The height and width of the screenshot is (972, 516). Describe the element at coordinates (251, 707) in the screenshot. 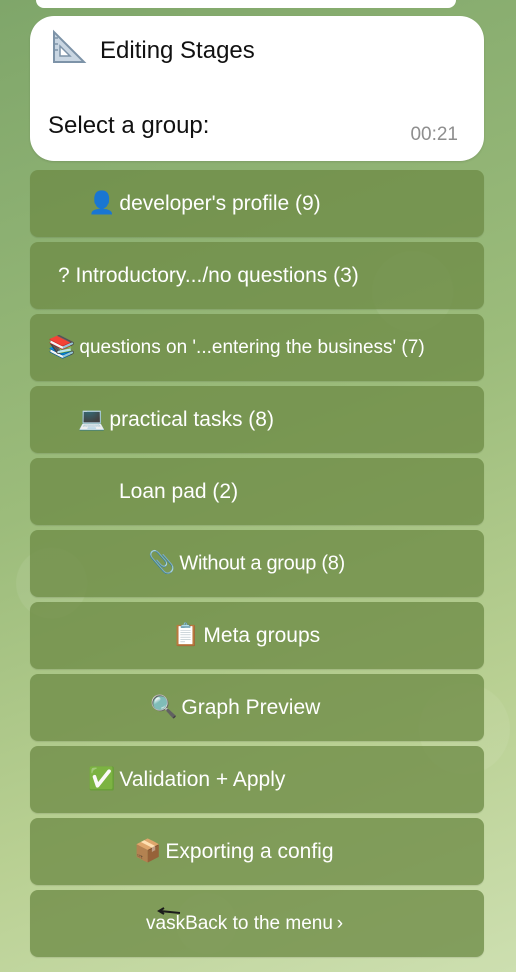

I see `button-label: Graph Preview` at that location.